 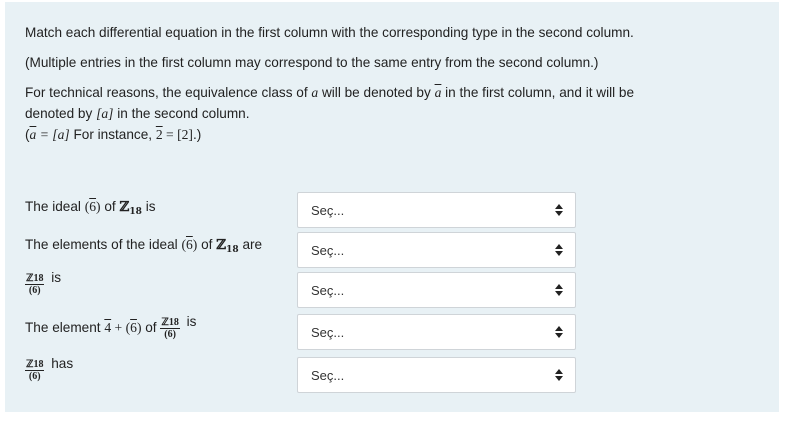 What do you see at coordinates (252, 244) in the screenshot?
I see `row-2-suffix: are` at bounding box center [252, 244].